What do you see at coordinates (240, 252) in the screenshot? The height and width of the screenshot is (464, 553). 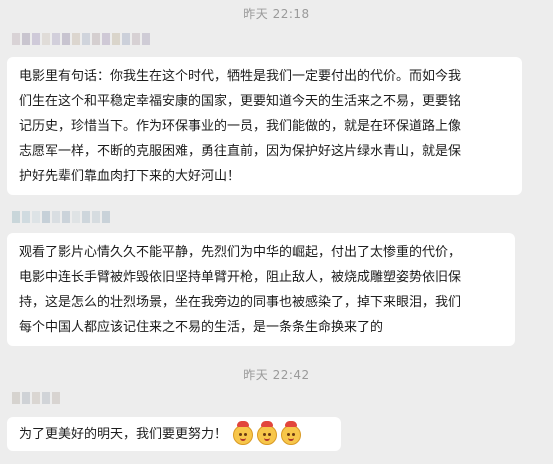 I see `message-line: 观看了影片心情久久不能平静，先烈们为中华的崛起，付出了太惨重的代价，` at bounding box center [240, 252].